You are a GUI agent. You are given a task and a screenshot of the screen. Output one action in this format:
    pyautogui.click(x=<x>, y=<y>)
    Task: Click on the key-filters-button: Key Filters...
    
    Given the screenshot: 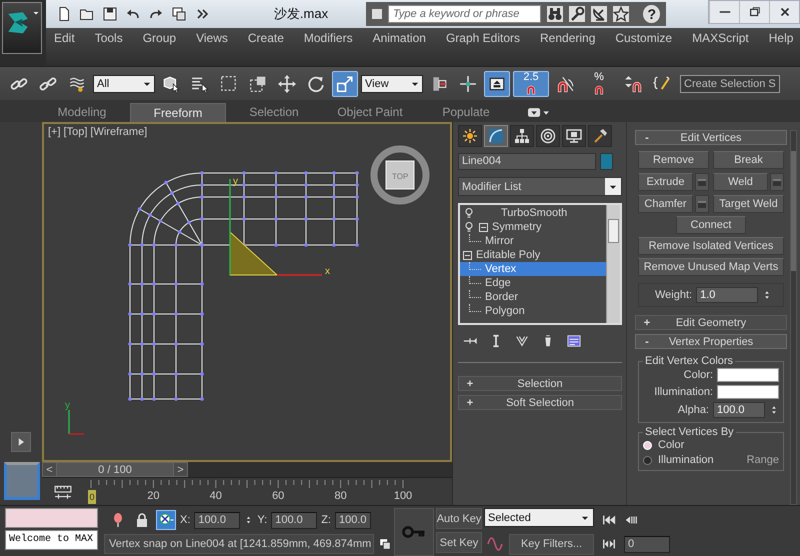 What is the action you would take?
    pyautogui.click(x=551, y=544)
    